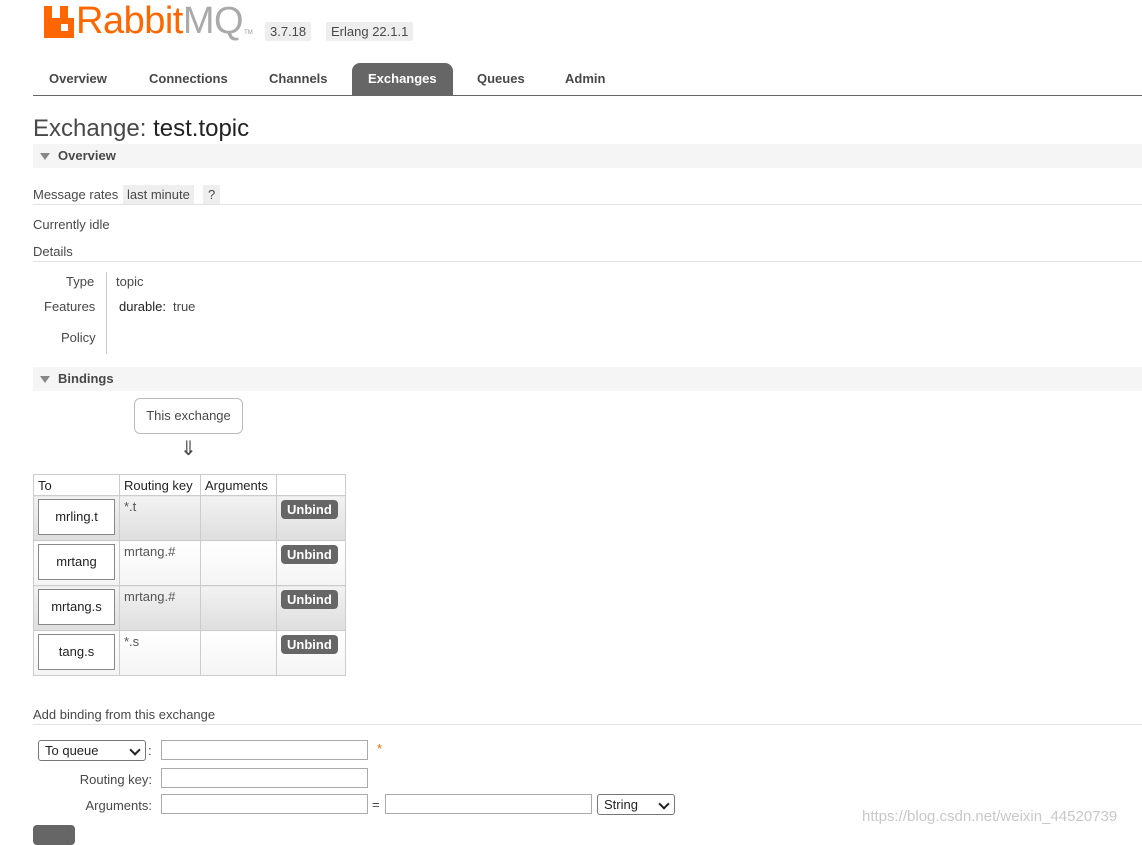 This screenshot has width=1142, height=845. I want to click on add-binding-heading: Add binding from this exchange, so click(124, 714).